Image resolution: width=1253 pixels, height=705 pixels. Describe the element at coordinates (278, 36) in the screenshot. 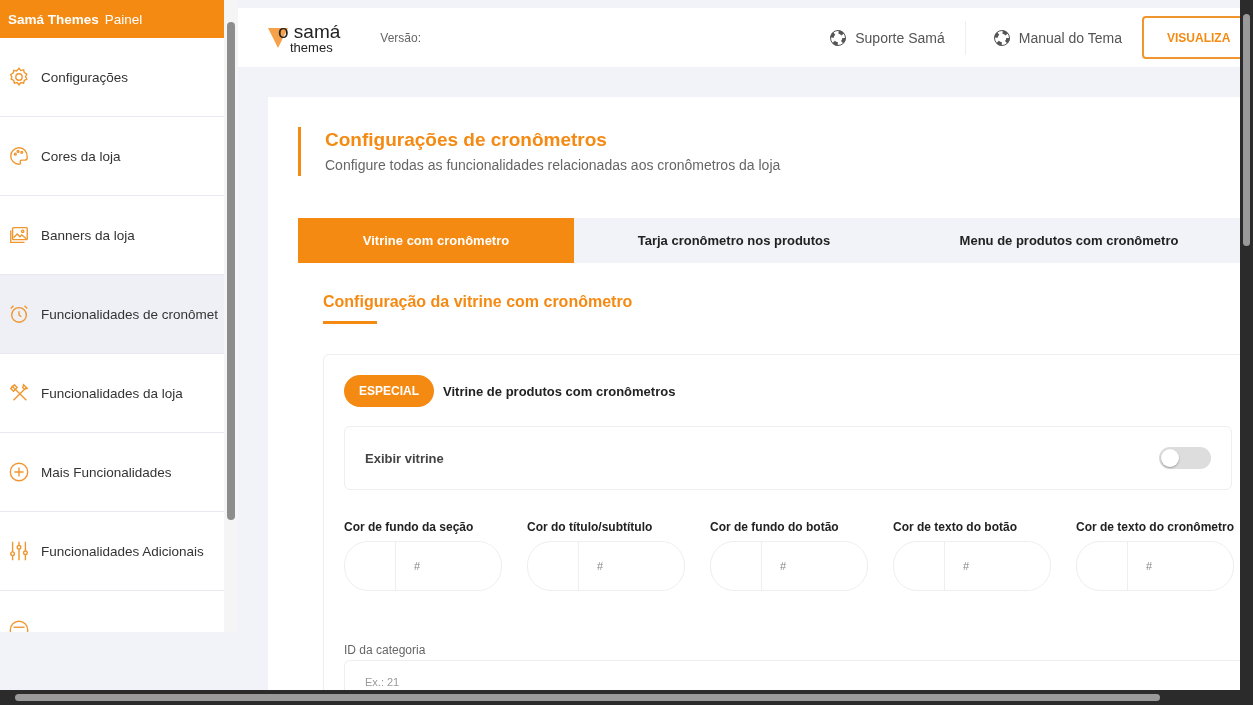

I see `triangle-icon` at that location.